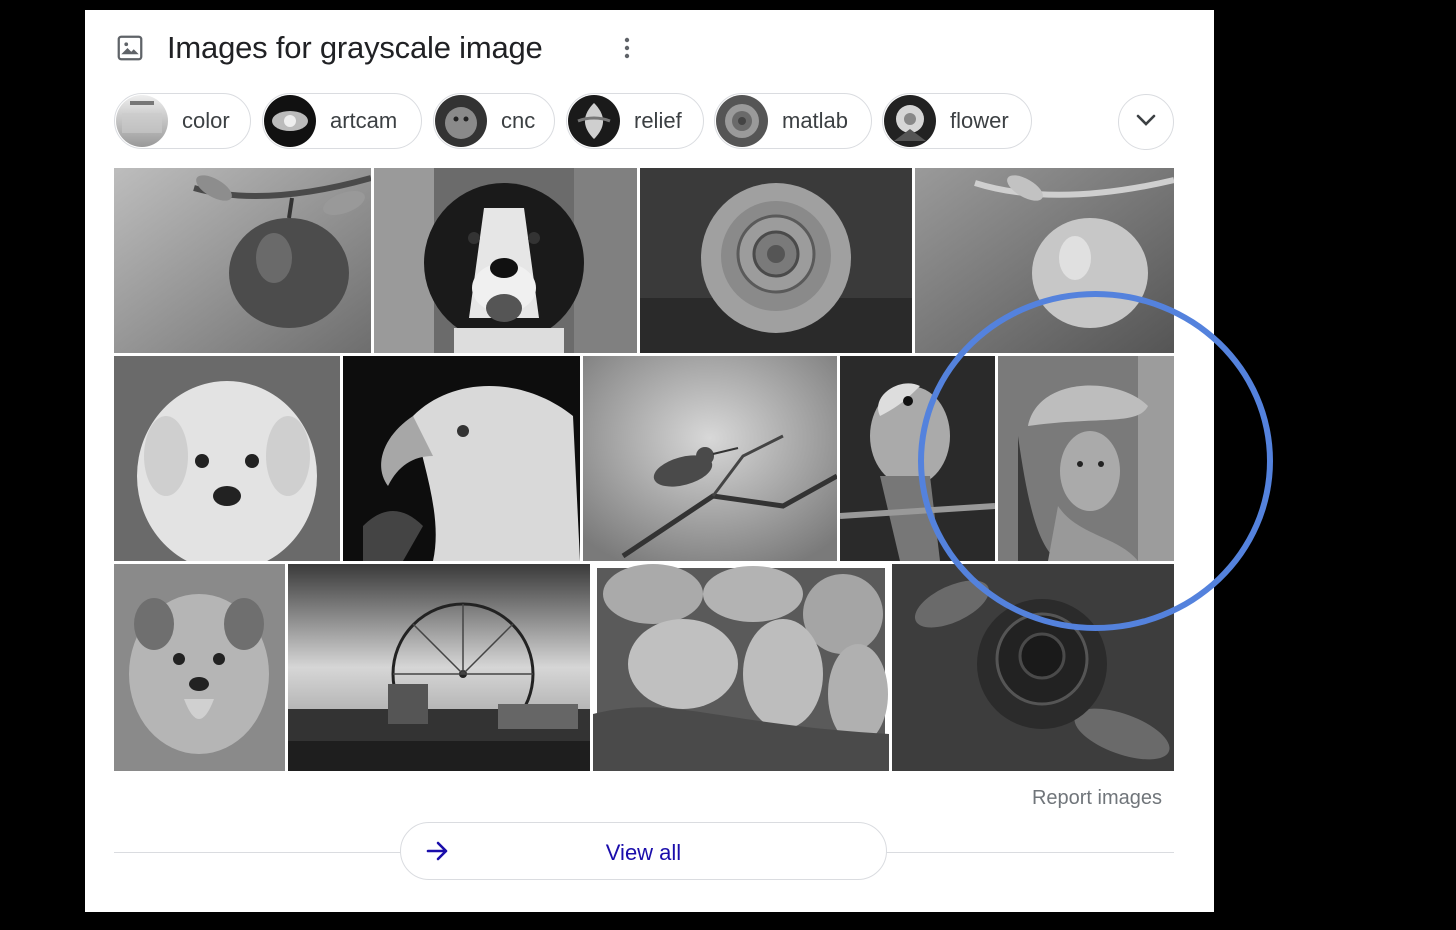 The image size is (1456, 930). Describe the element at coordinates (505, 260) in the screenshot. I see `image-result-dog` at that location.